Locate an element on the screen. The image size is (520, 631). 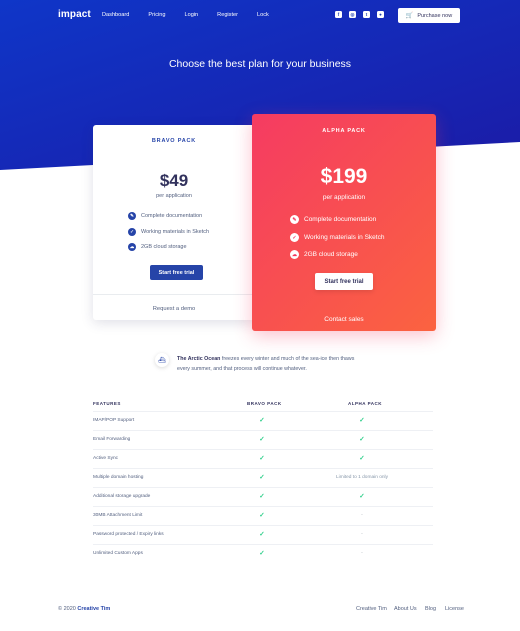
bravo-start-trial-button: Start free trial is located at coordinates (176, 272).